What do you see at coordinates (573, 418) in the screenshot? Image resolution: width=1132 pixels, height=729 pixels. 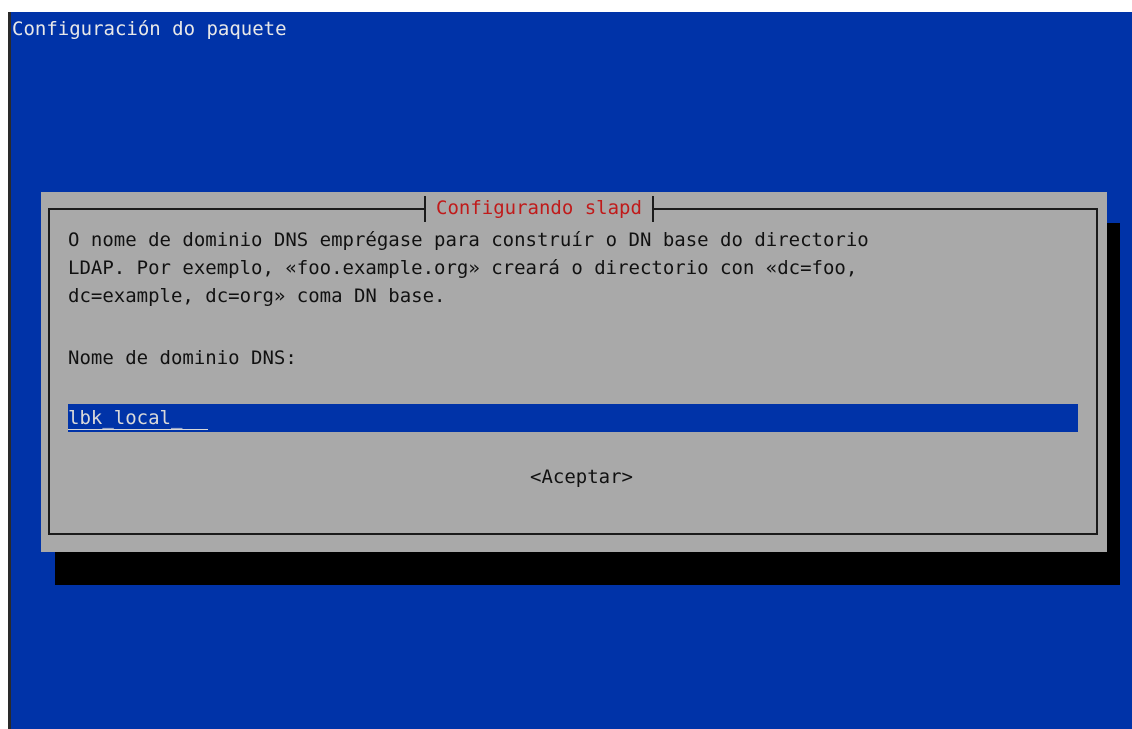 I see `dns-domain-input: lbk_local_` at bounding box center [573, 418].